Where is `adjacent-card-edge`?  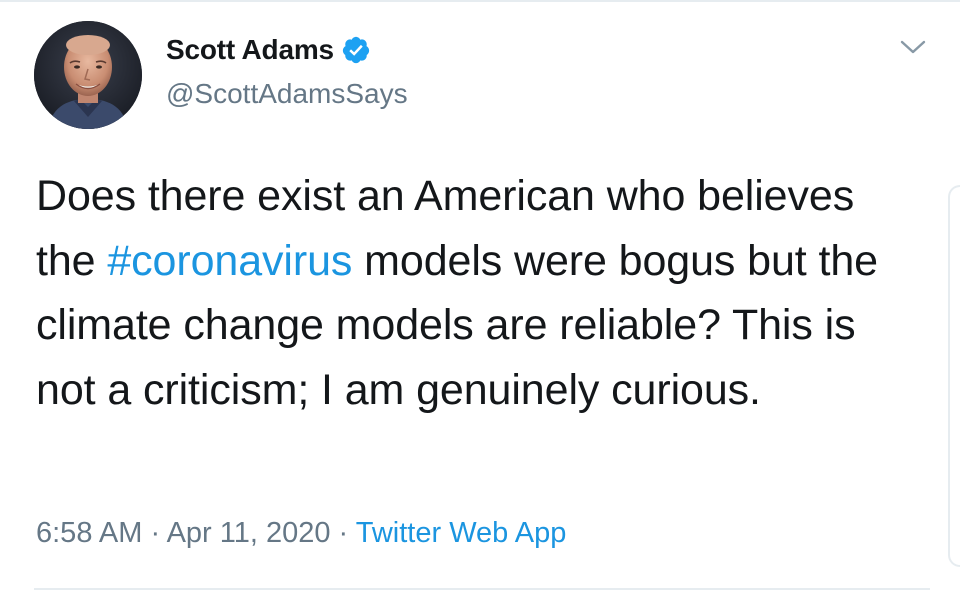 adjacent-card-edge is located at coordinates (954, 376).